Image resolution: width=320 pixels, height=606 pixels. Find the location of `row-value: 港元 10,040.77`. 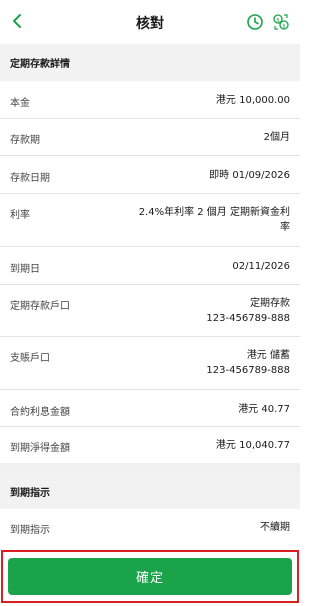

row-value: 港元 10,040.77 is located at coordinates (252, 445).